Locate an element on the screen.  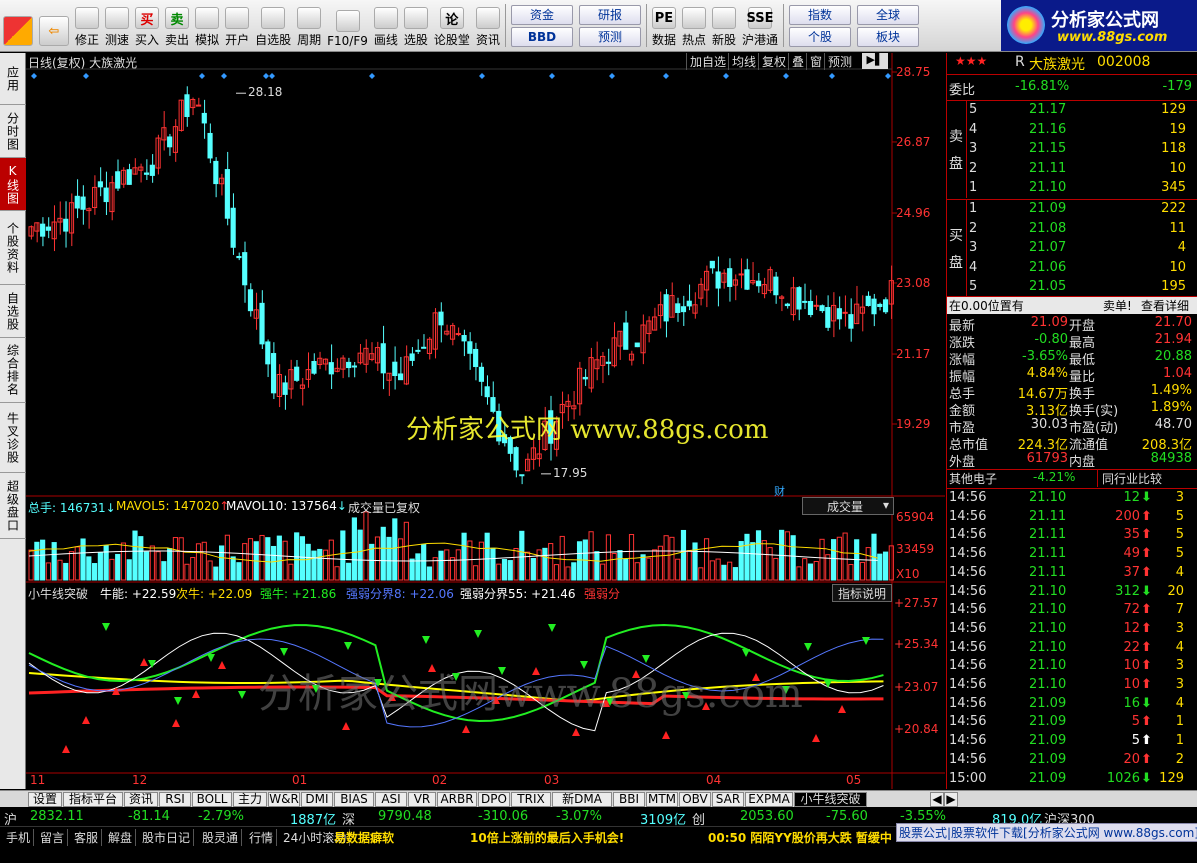
indicator-tab-4: BOLL is located at coordinates (212, 799).